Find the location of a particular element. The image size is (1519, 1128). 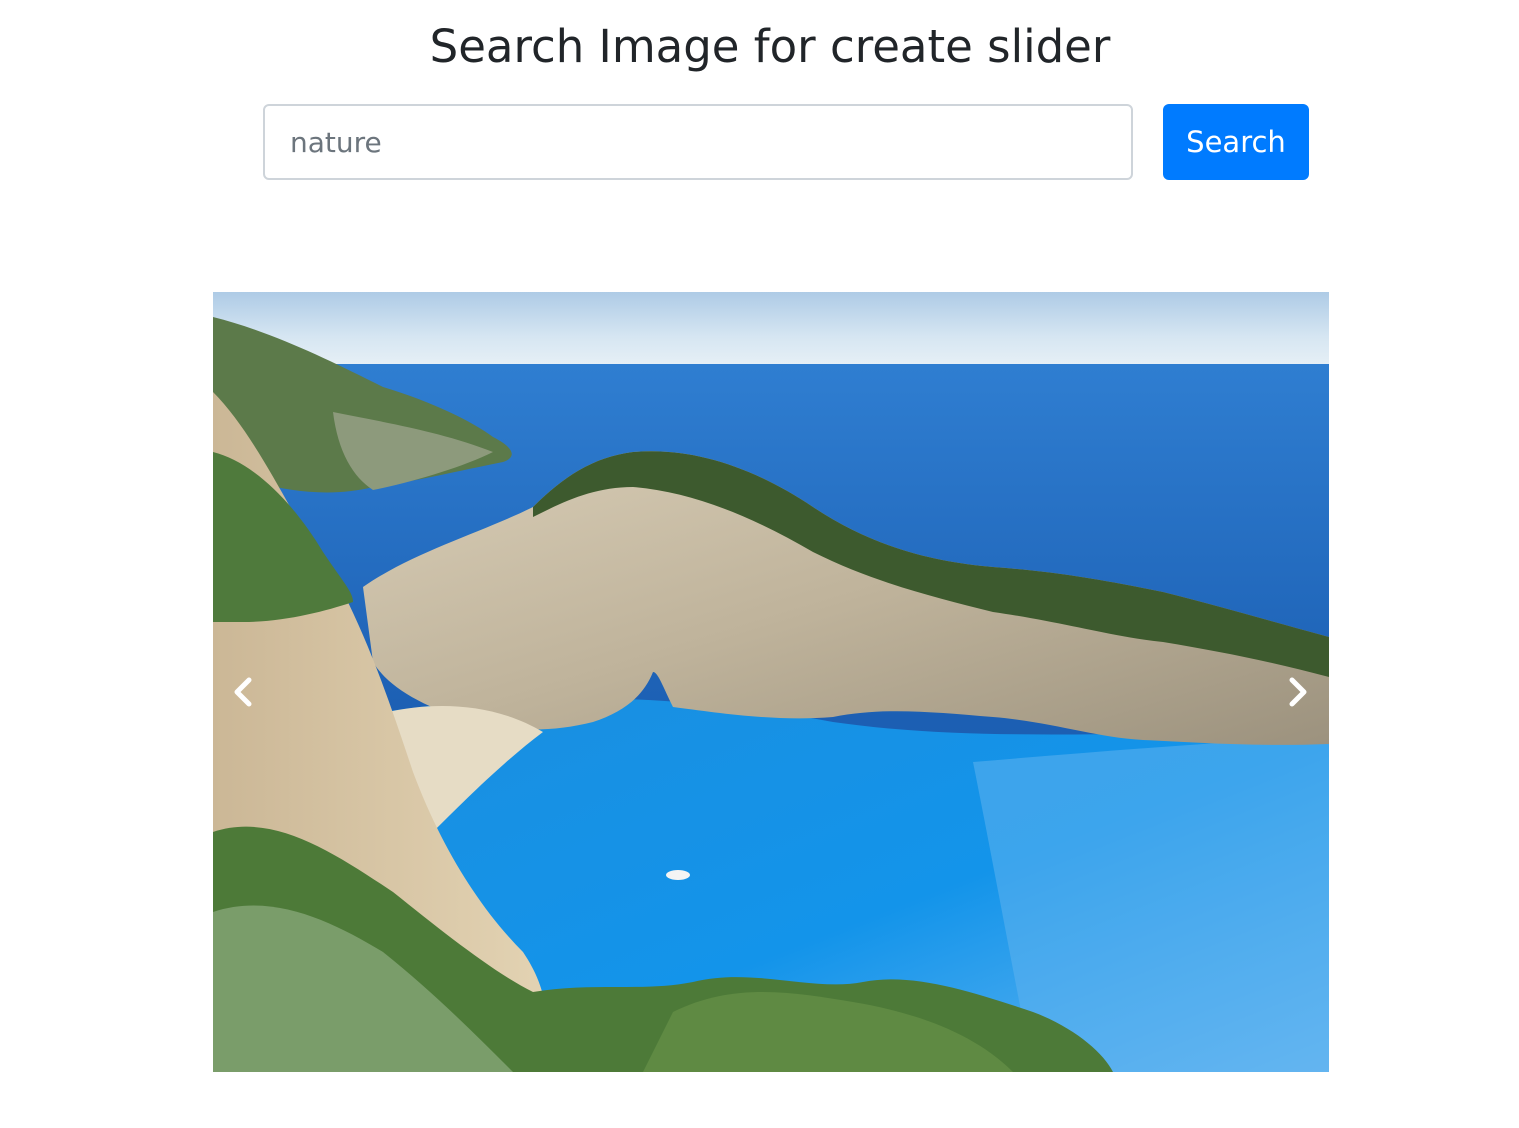

page-title: Search Image for create slider is located at coordinates (770, 46).